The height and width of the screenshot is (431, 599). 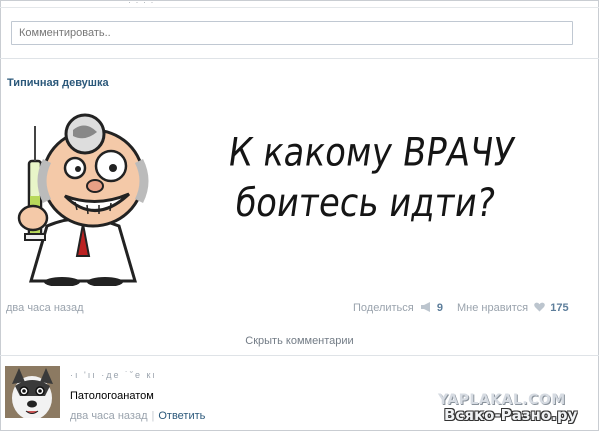 I want to click on hide-comments-link: Скрыть комментарии, so click(x=299, y=341).